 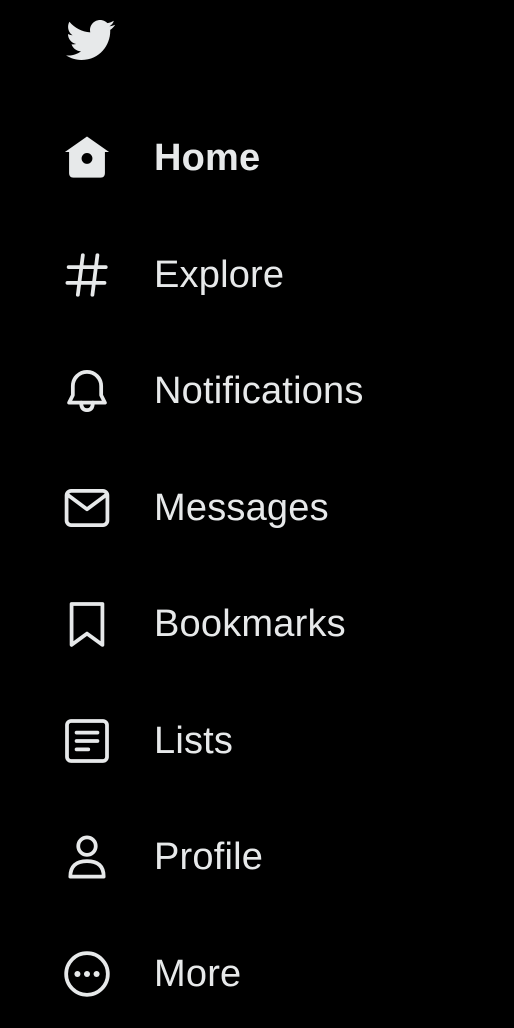 What do you see at coordinates (87, 974) in the screenshot?
I see `more-circle-icon` at bounding box center [87, 974].